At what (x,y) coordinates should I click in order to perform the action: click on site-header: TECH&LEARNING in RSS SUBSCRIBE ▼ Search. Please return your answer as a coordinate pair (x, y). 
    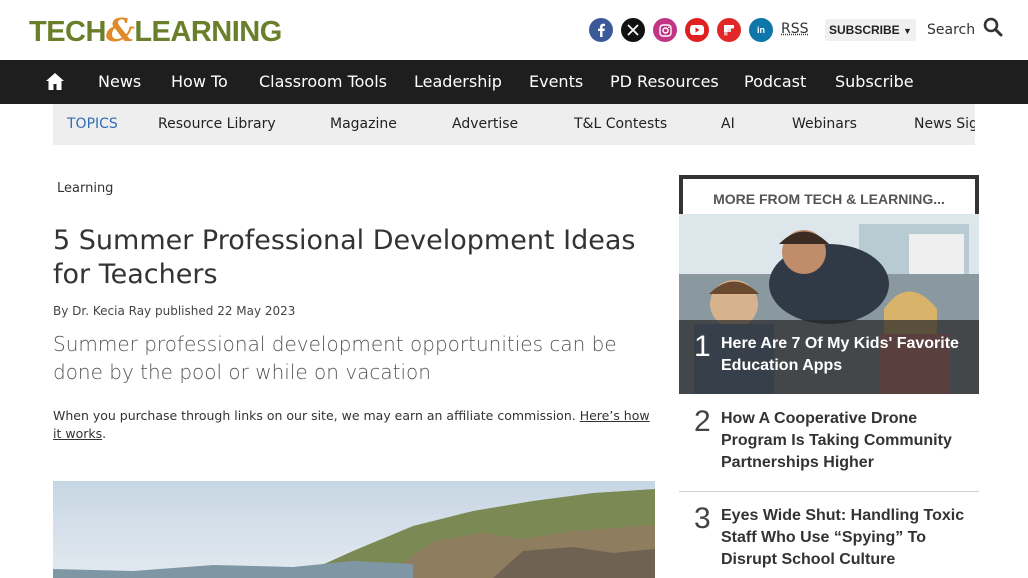
    Looking at the image, I should click on (514, 30).